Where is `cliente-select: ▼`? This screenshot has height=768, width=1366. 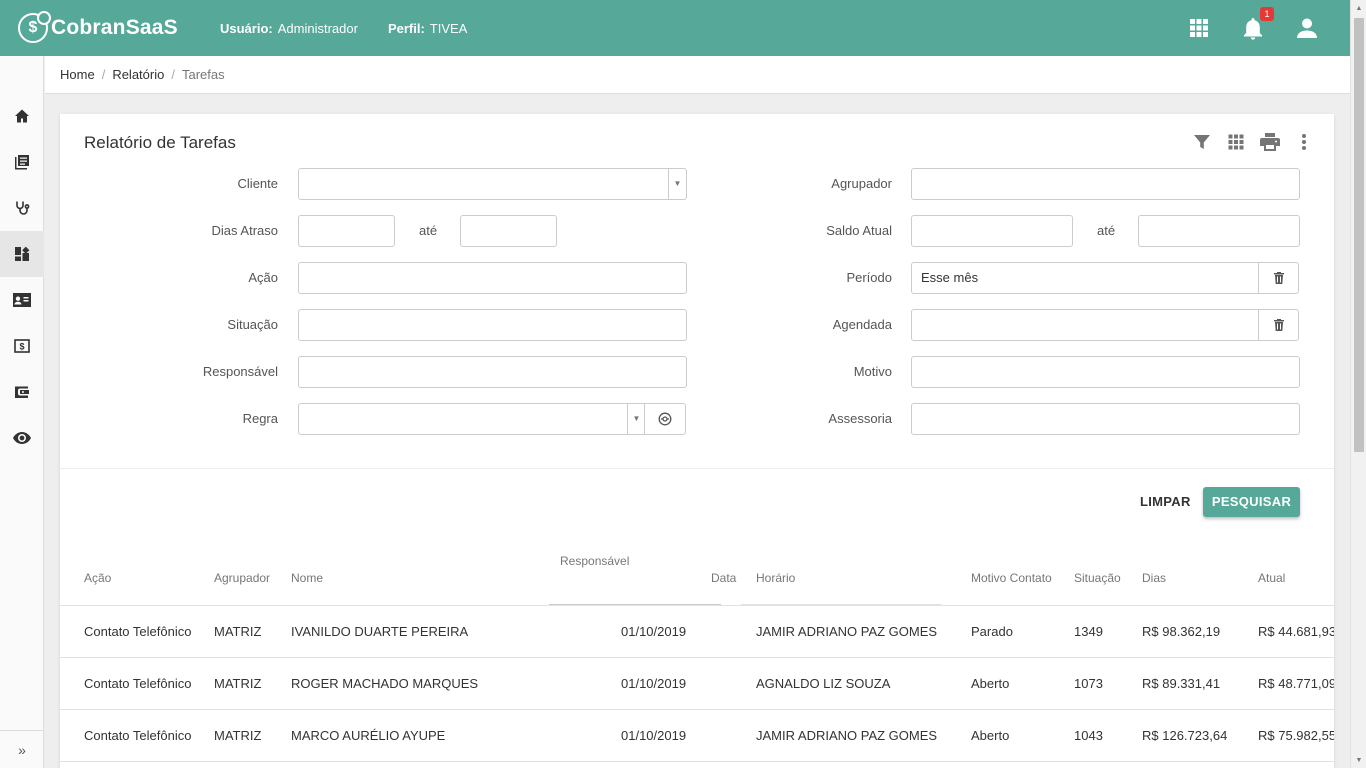 cliente-select: ▼ is located at coordinates (492, 184).